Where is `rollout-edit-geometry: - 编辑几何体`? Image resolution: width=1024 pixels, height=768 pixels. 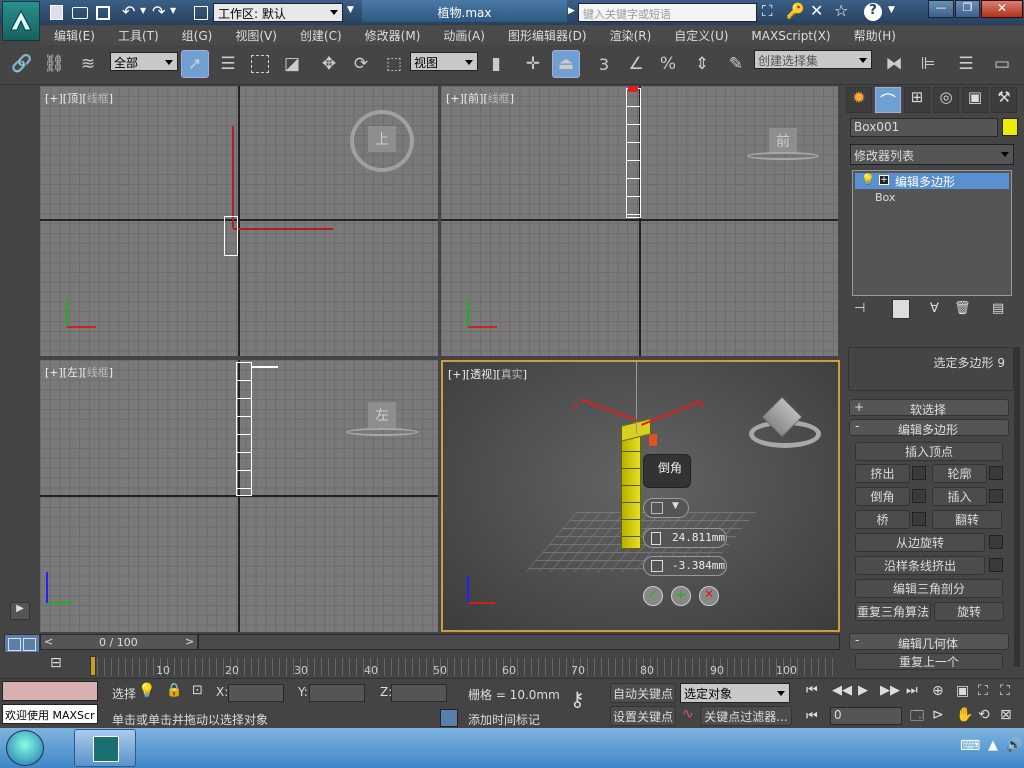
rollout-edit-geometry: - 编辑几何体 is located at coordinates (929, 642).